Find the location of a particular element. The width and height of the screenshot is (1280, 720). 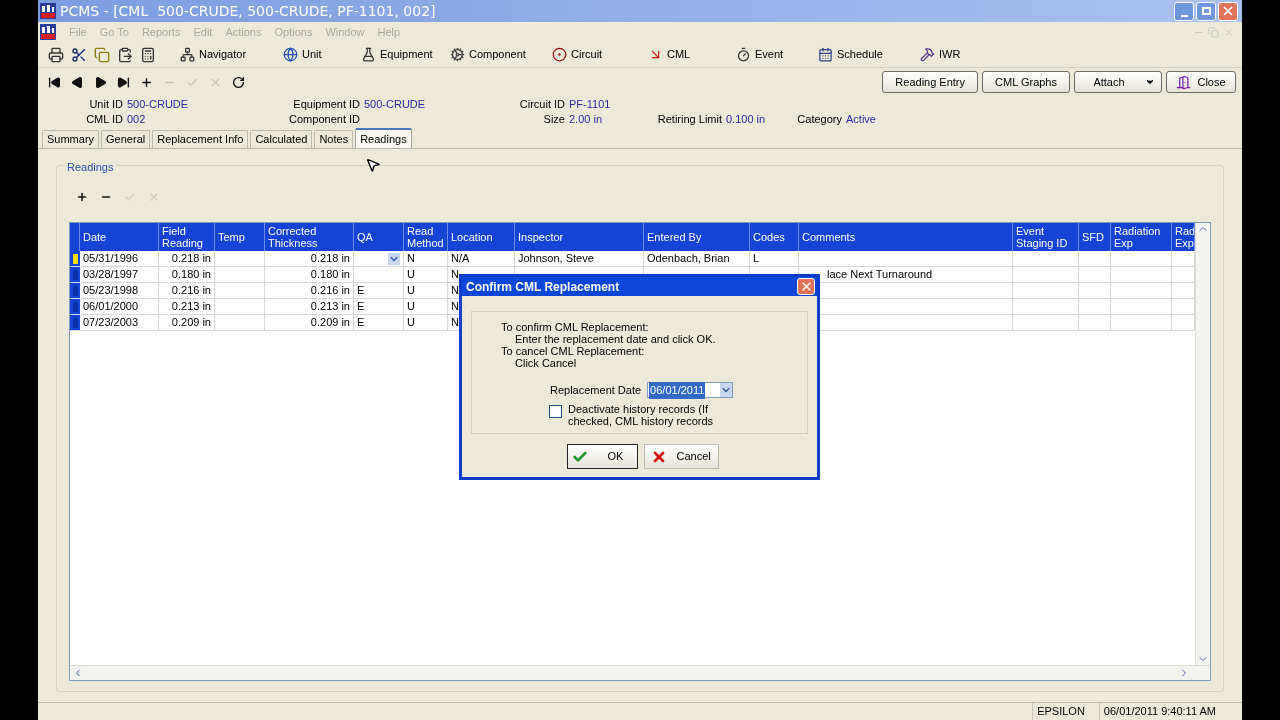

toolbar-button: IWR is located at coordinates (940, 54).